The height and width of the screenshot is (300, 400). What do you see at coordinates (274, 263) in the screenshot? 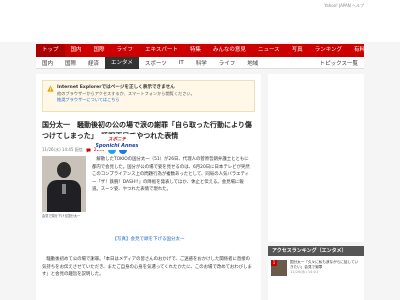
I see `ranking-number: 1` at bounding box center [274, 263].